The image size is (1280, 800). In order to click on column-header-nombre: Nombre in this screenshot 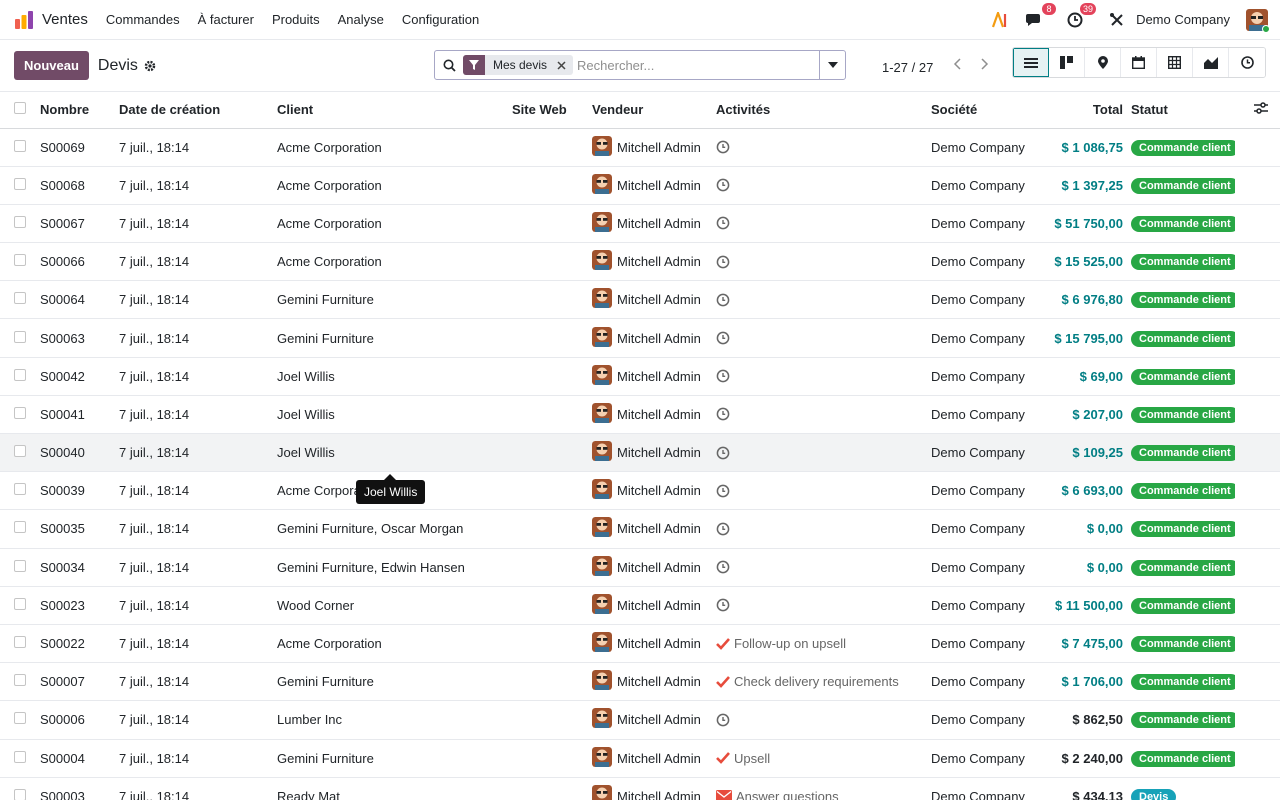, I will do `click(75, 110)`.